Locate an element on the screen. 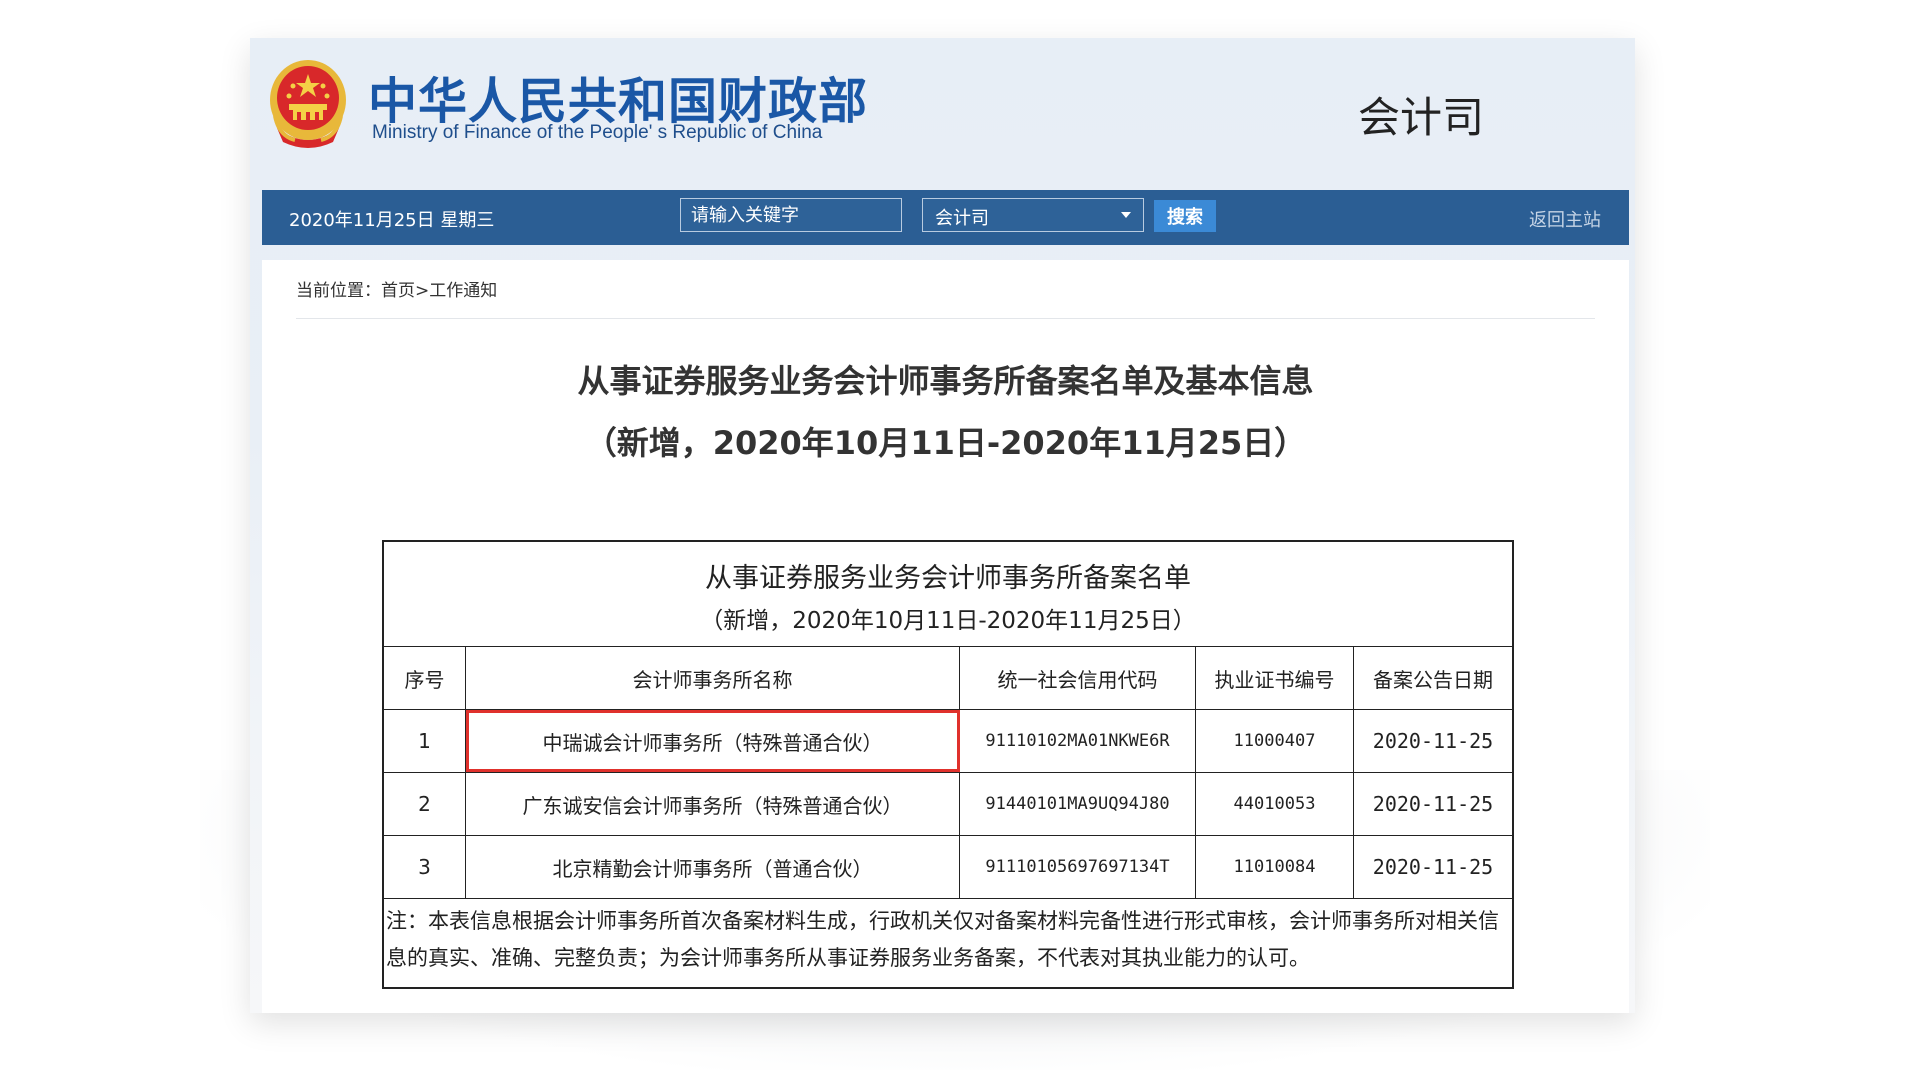 The width and height of the screenshot is (1920, 1080). firm-name-highlighted: 中瑞诚会计师事务所（特殊普通合伙） is located at coordinates (713, 741).